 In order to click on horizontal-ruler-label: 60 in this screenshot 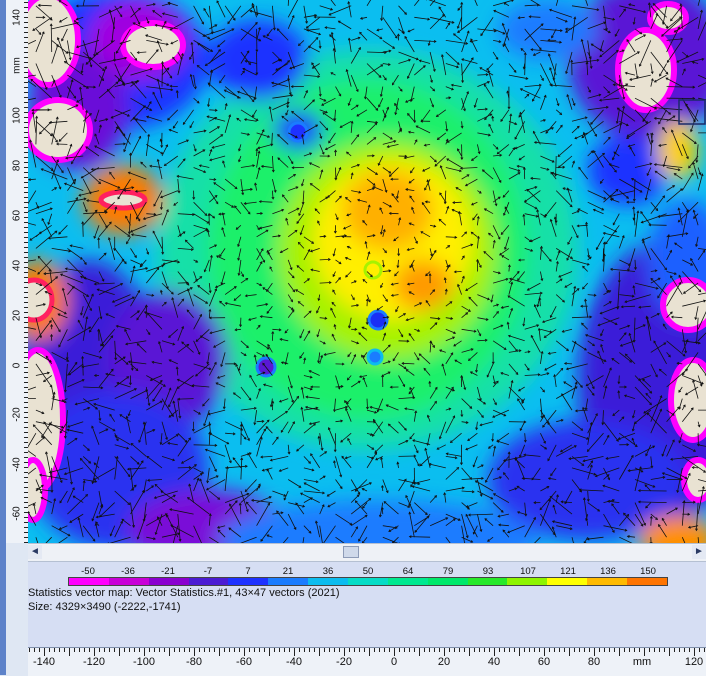, I will do `click(544, 662)`.